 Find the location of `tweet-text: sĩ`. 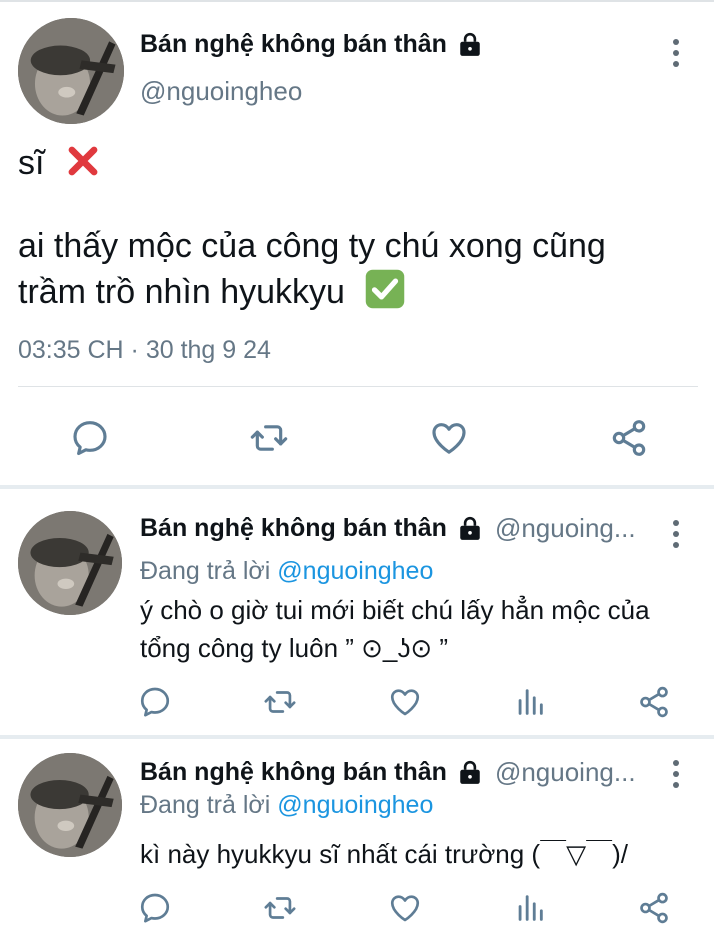

tweet-text: sĩ is located at coordinates (31, 163).